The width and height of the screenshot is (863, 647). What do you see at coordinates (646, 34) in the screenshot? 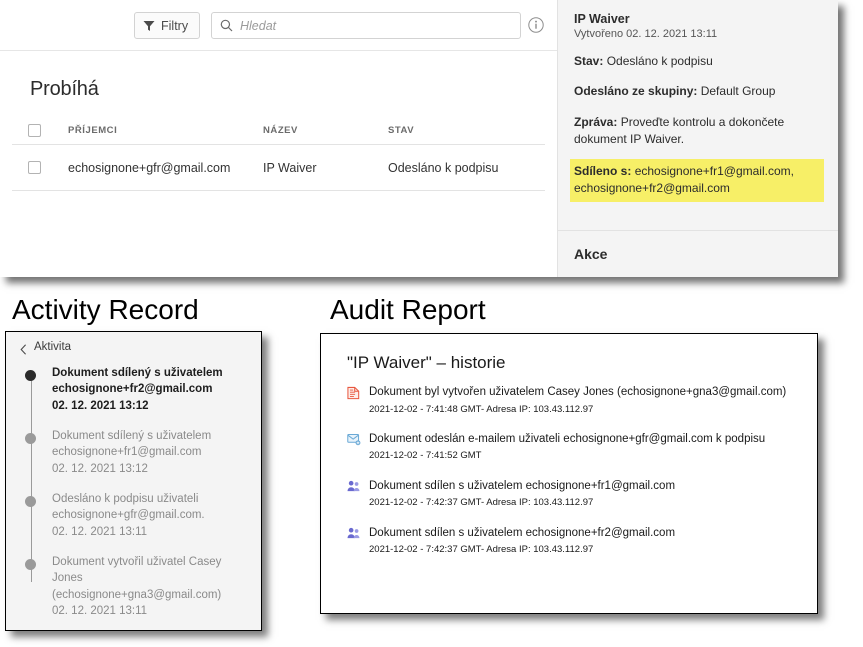
I see `detail-created-date: Vytvořeno 02. 12. 2021 13:11` at bounding box center [646, 34].